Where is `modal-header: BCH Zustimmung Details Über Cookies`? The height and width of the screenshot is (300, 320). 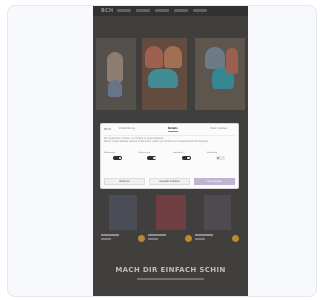 modal-header: BCH Zustimmung Details Über Cookies is located at coordinates (169, 131).